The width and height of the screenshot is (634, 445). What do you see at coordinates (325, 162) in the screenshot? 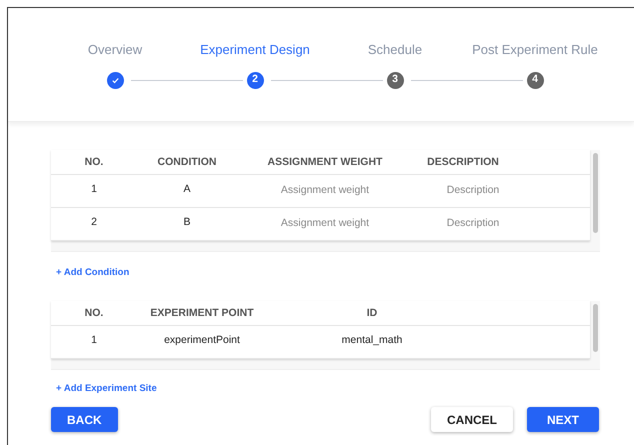
I see `column-header: ASSIGNMENT WEIGHT` at bounding box center [325, 162].